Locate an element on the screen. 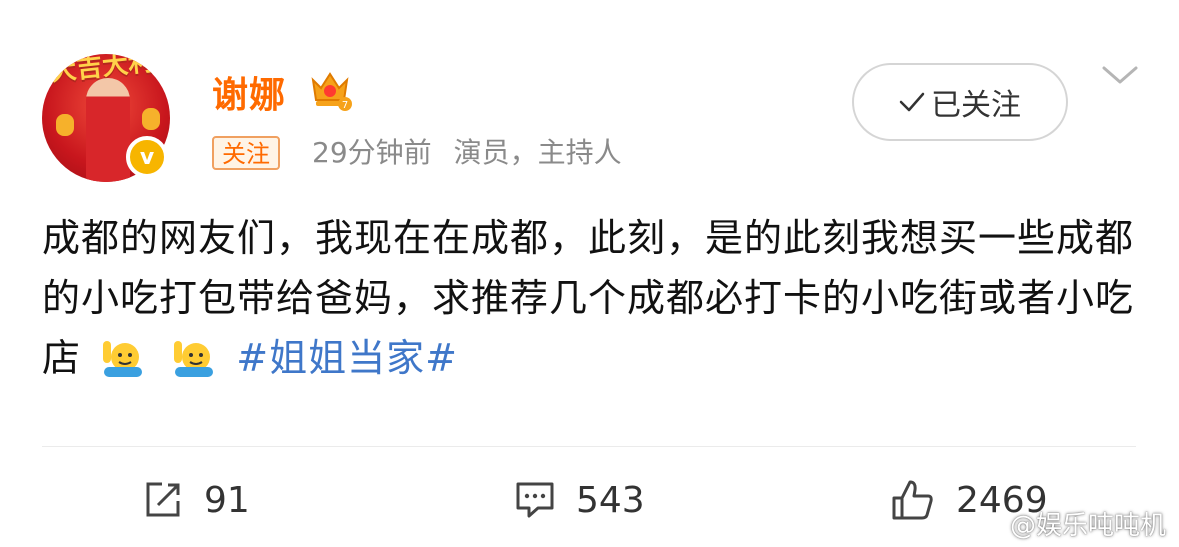 Image resolution: width=1179 pixels, height=547 pixels. verified-badge-icon: v is located at coordinates (147, 157).